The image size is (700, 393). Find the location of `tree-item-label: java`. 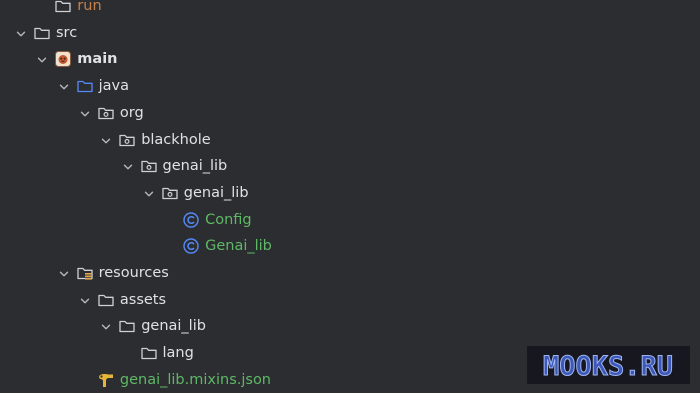

tree-item-label: java is located at coordinates (113, 86).